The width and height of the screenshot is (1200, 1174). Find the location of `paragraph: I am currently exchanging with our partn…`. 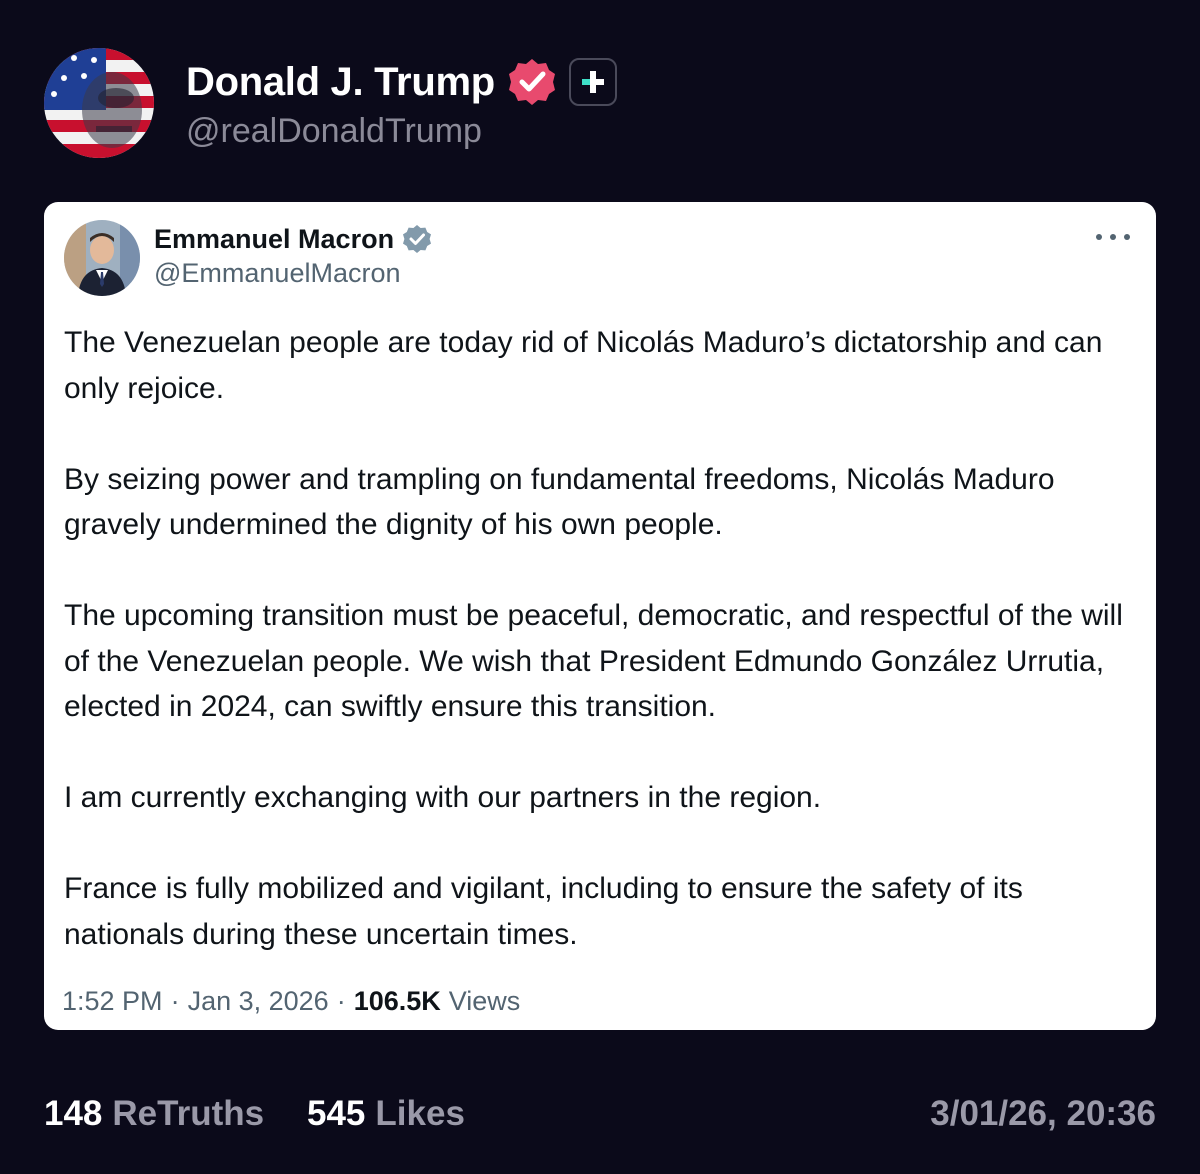

paragraph: I am currently exchanging with our partn… is located at coordinates (443, 797).